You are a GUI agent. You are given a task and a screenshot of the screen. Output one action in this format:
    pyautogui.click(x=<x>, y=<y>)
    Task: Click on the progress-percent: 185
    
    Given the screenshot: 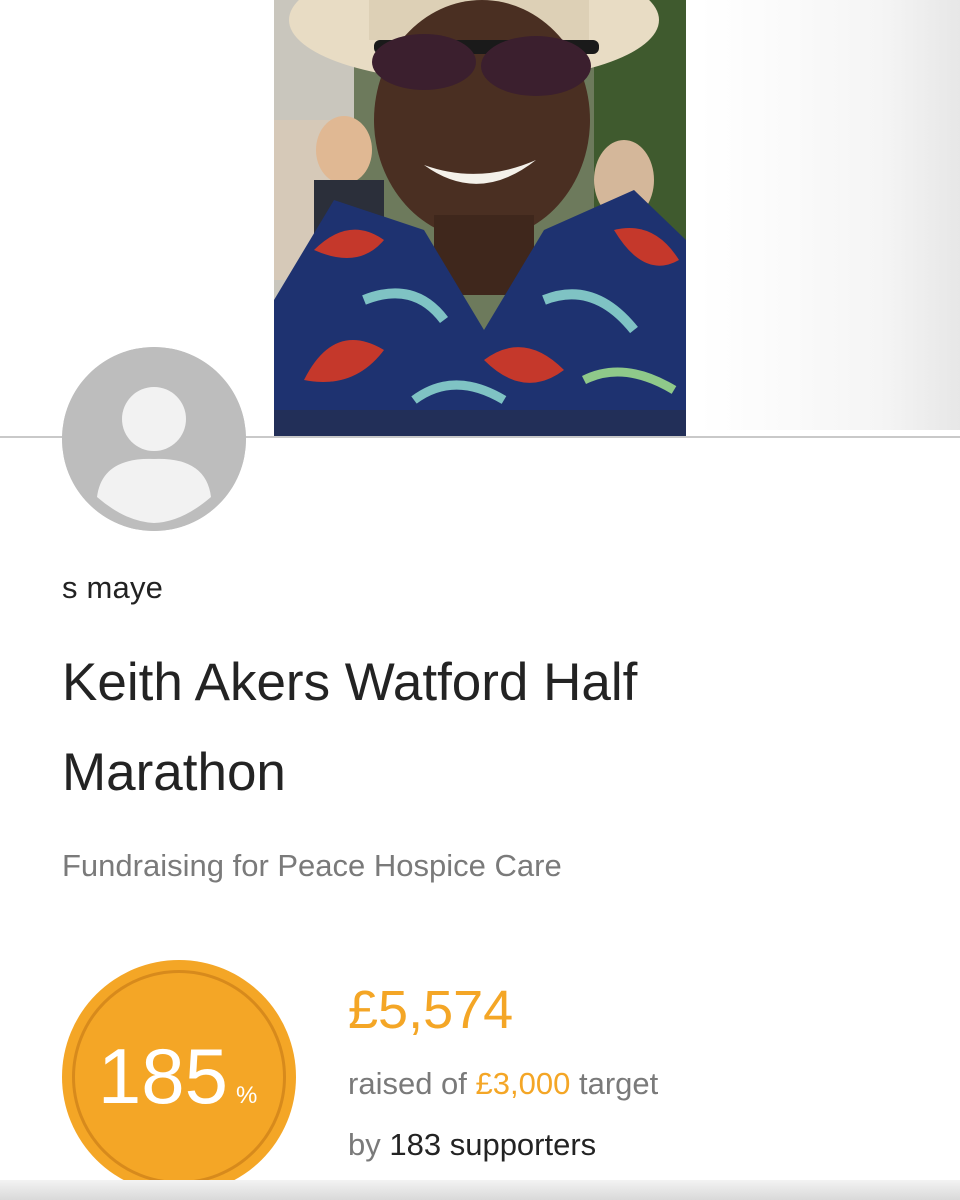 What is the action you would take?
    pyautogui.click(x=162, y=1076)
    